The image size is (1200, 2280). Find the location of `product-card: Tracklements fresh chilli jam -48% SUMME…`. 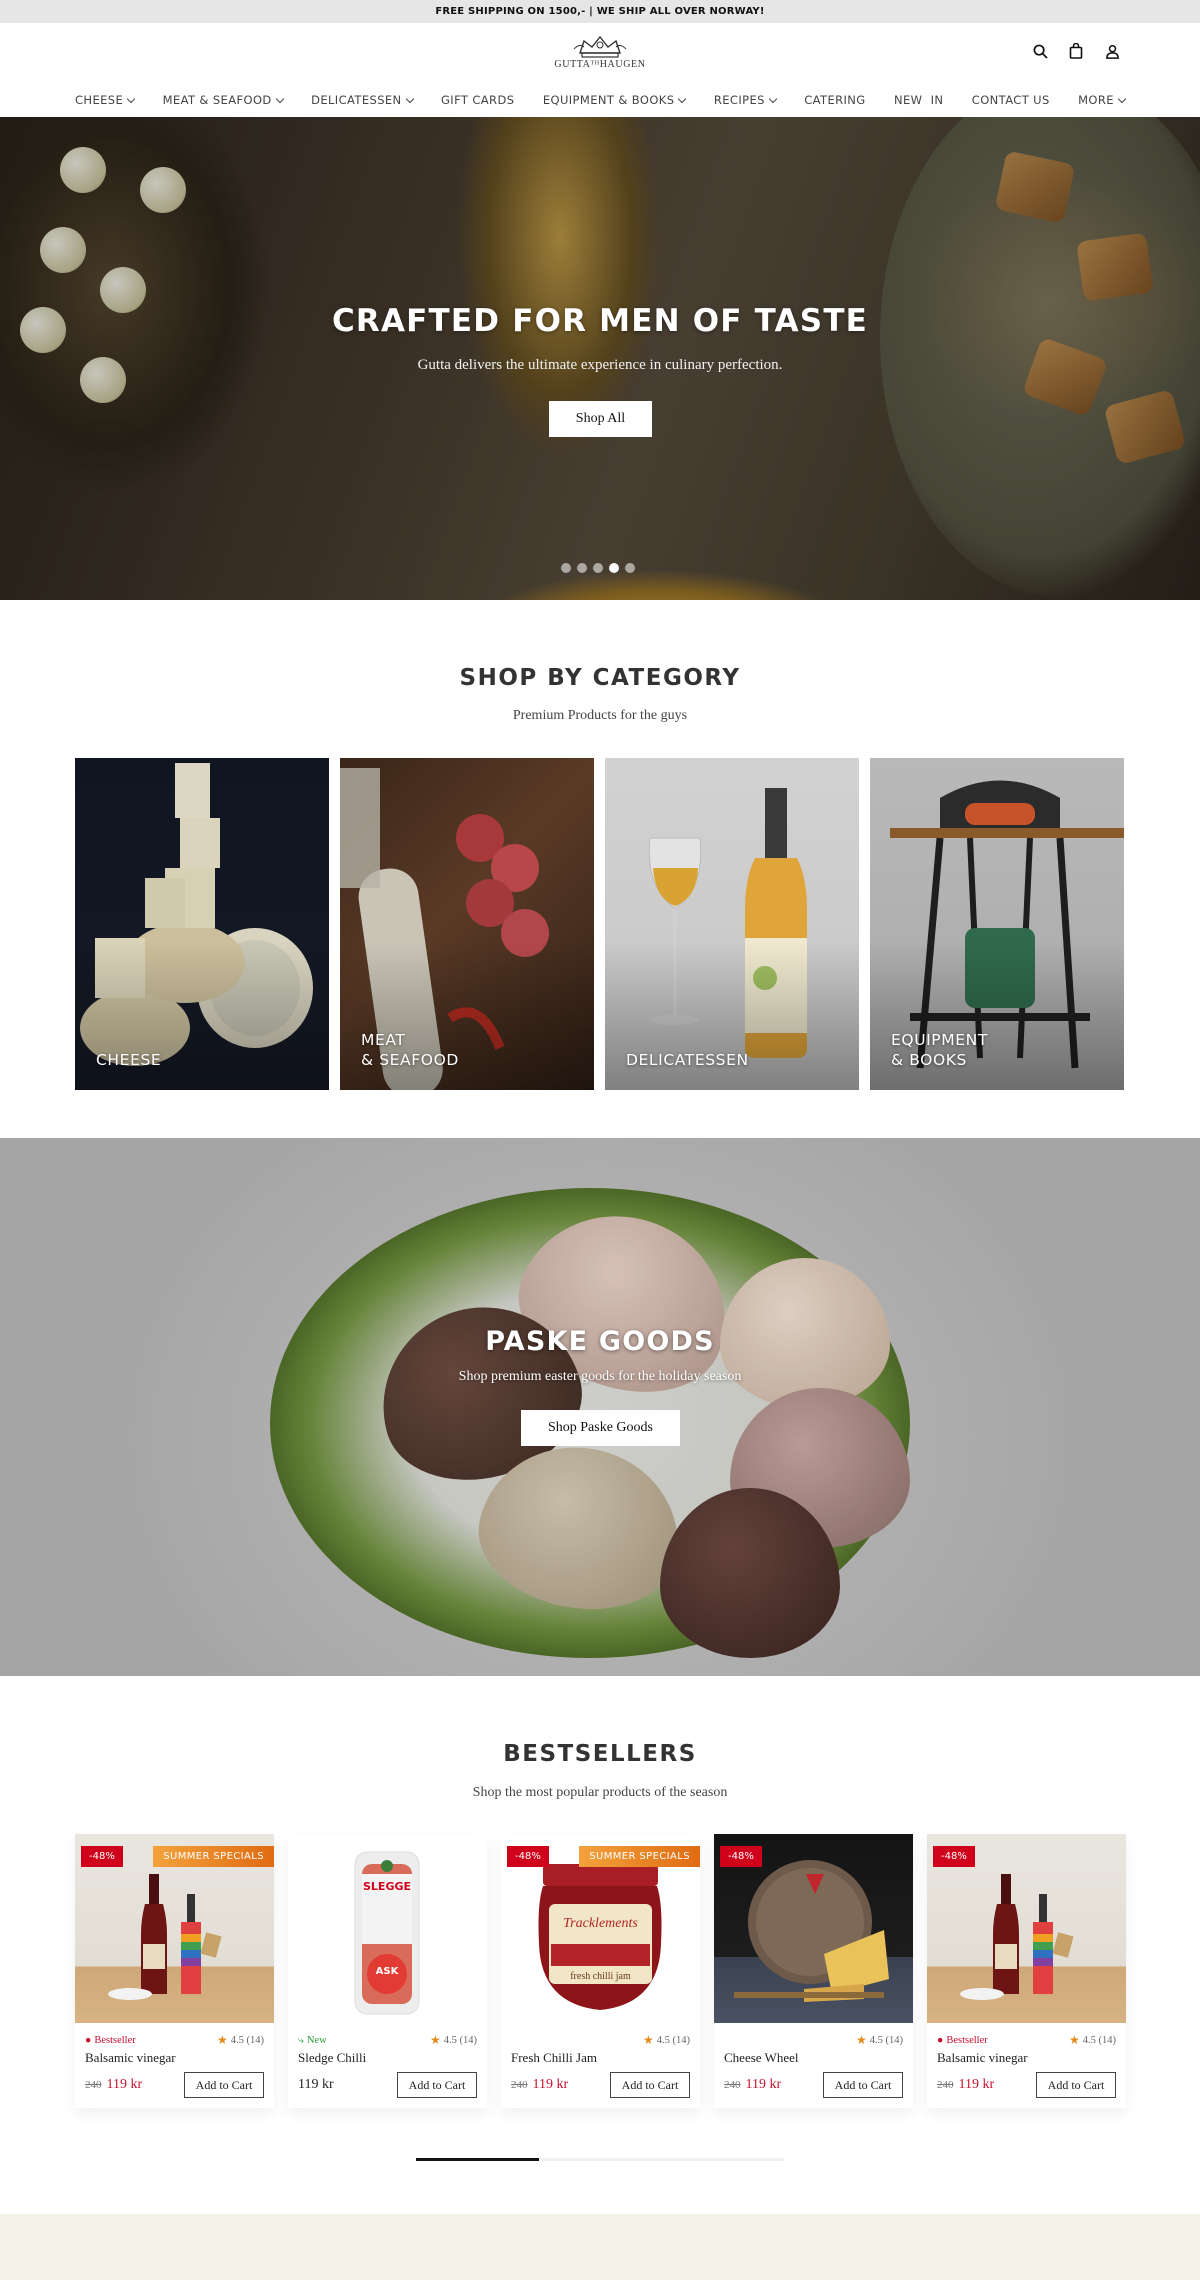

product-card: Tracklements fresh chilli jam -48% SUMME… is located at coordinates (600, 1971).